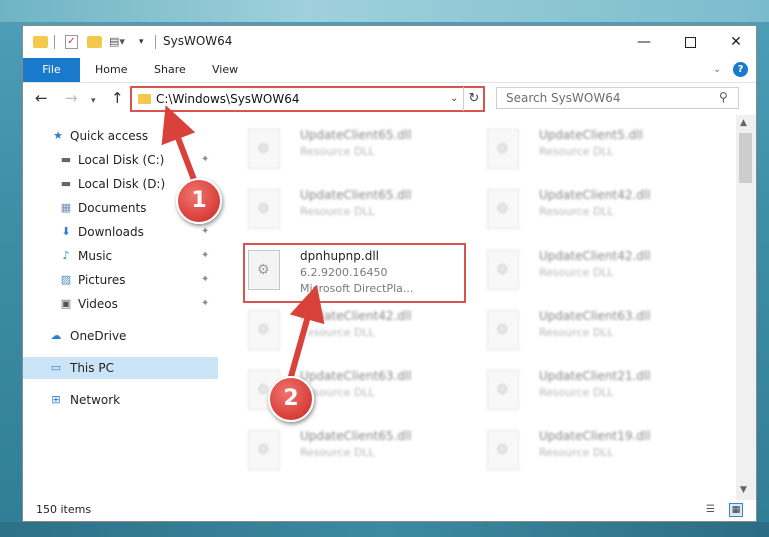 Image resolution: width=769 pixels, height=537 pixels. Describe the element at coordinates (228, 99) in the screenshot. I see `address-path: C:\Windows\SysWOW64` at that location.